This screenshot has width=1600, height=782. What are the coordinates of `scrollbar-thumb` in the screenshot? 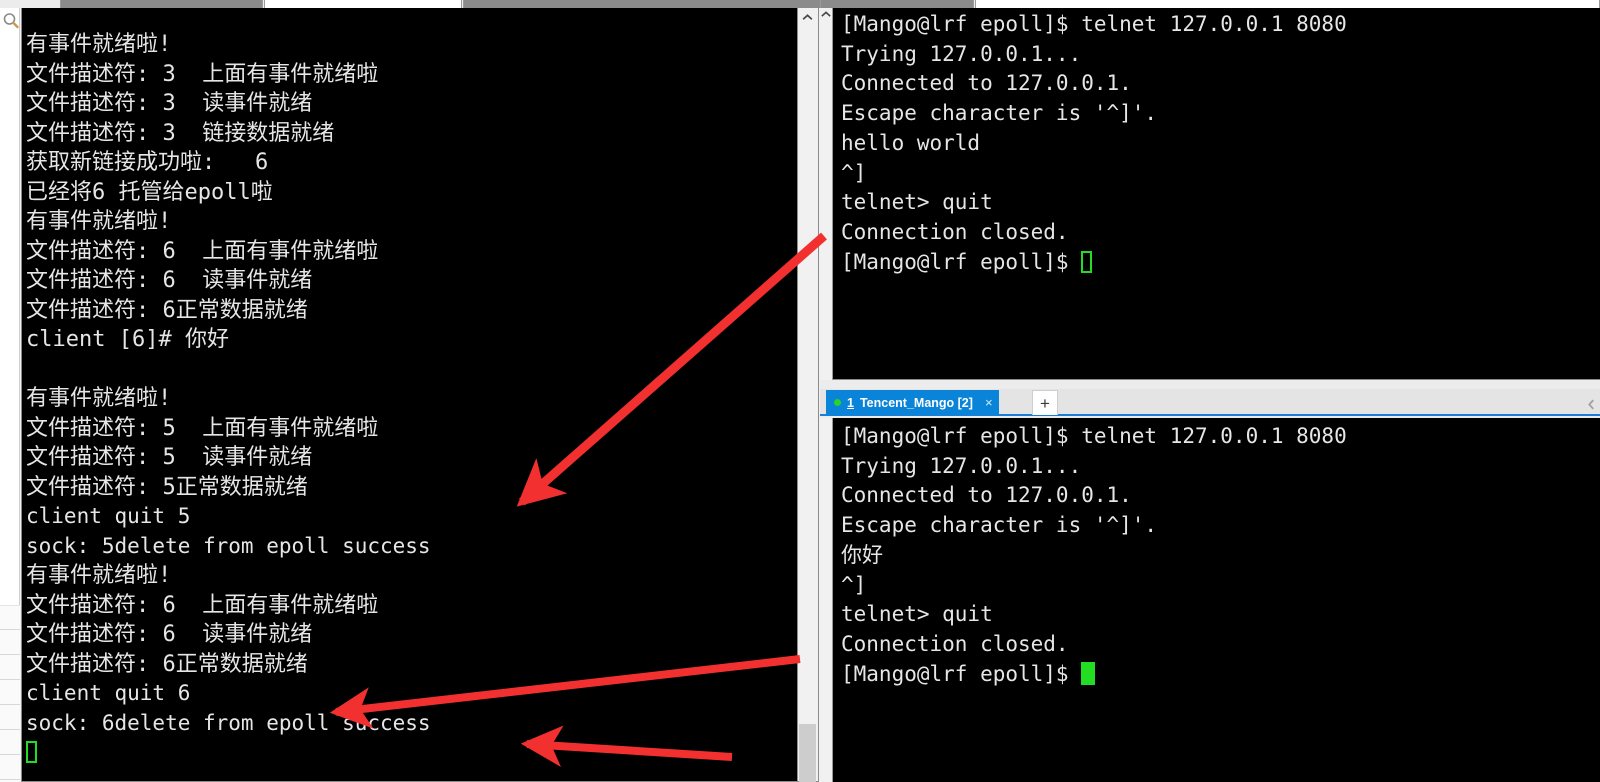 It's located at (807, 753).